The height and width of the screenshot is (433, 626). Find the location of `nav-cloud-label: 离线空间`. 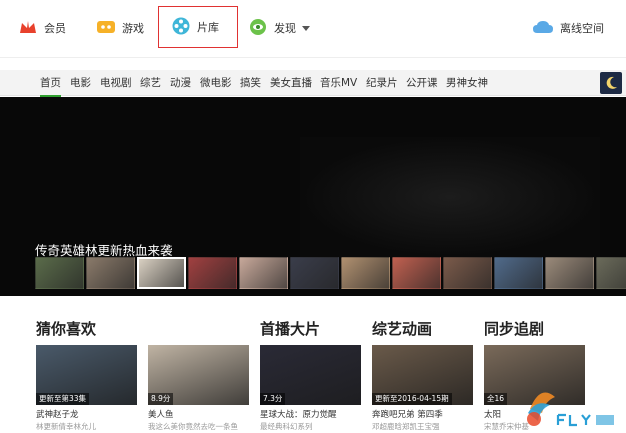

nav-cloud-label: 离线空间 is located at coordinates (582, 28).